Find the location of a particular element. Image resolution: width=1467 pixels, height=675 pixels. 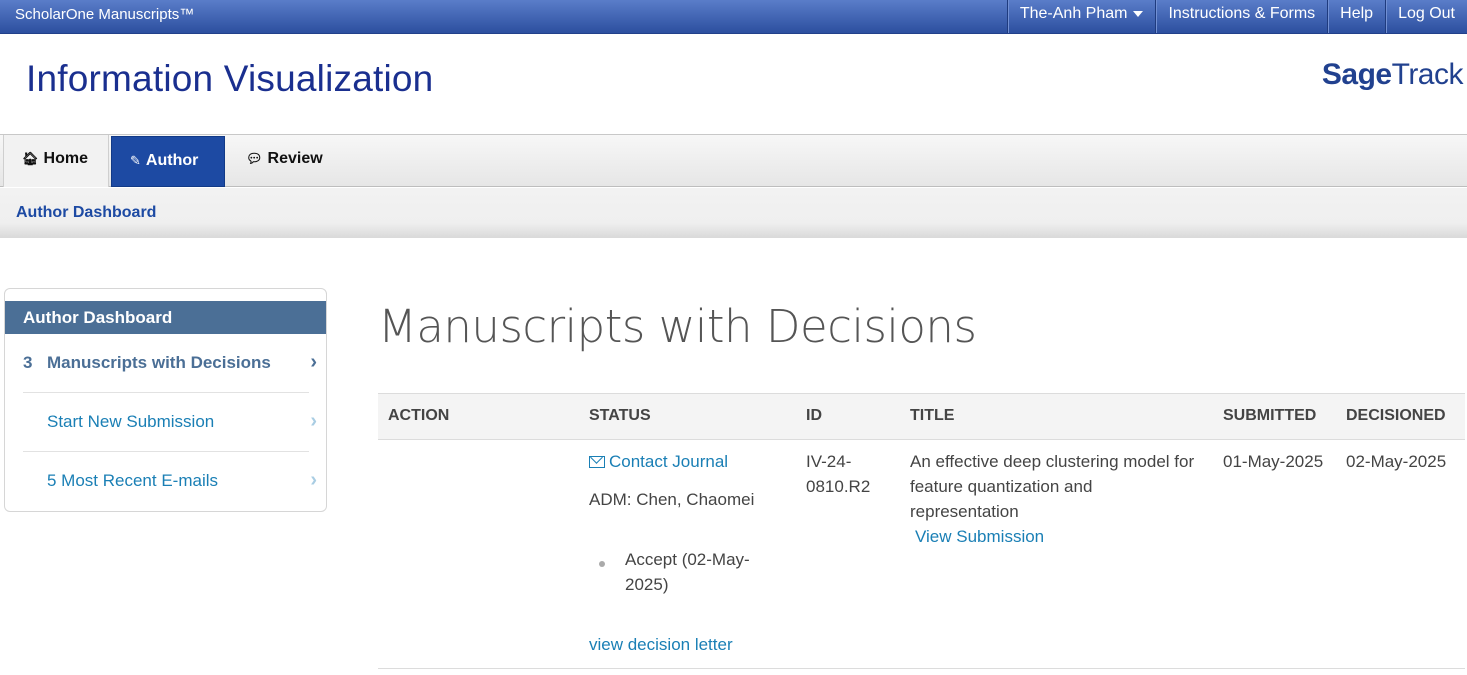

sidebar-item-count: 3 is located at coordinates (28, 362).